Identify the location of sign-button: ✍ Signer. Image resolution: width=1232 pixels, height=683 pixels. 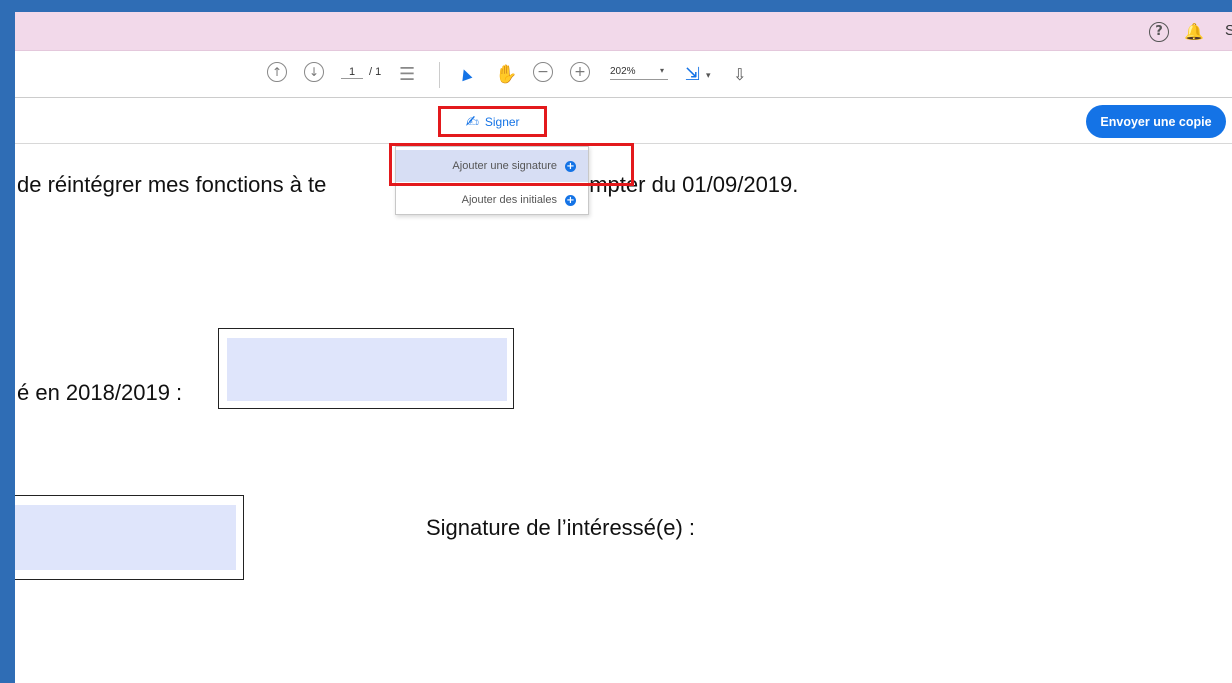
(492, 121).